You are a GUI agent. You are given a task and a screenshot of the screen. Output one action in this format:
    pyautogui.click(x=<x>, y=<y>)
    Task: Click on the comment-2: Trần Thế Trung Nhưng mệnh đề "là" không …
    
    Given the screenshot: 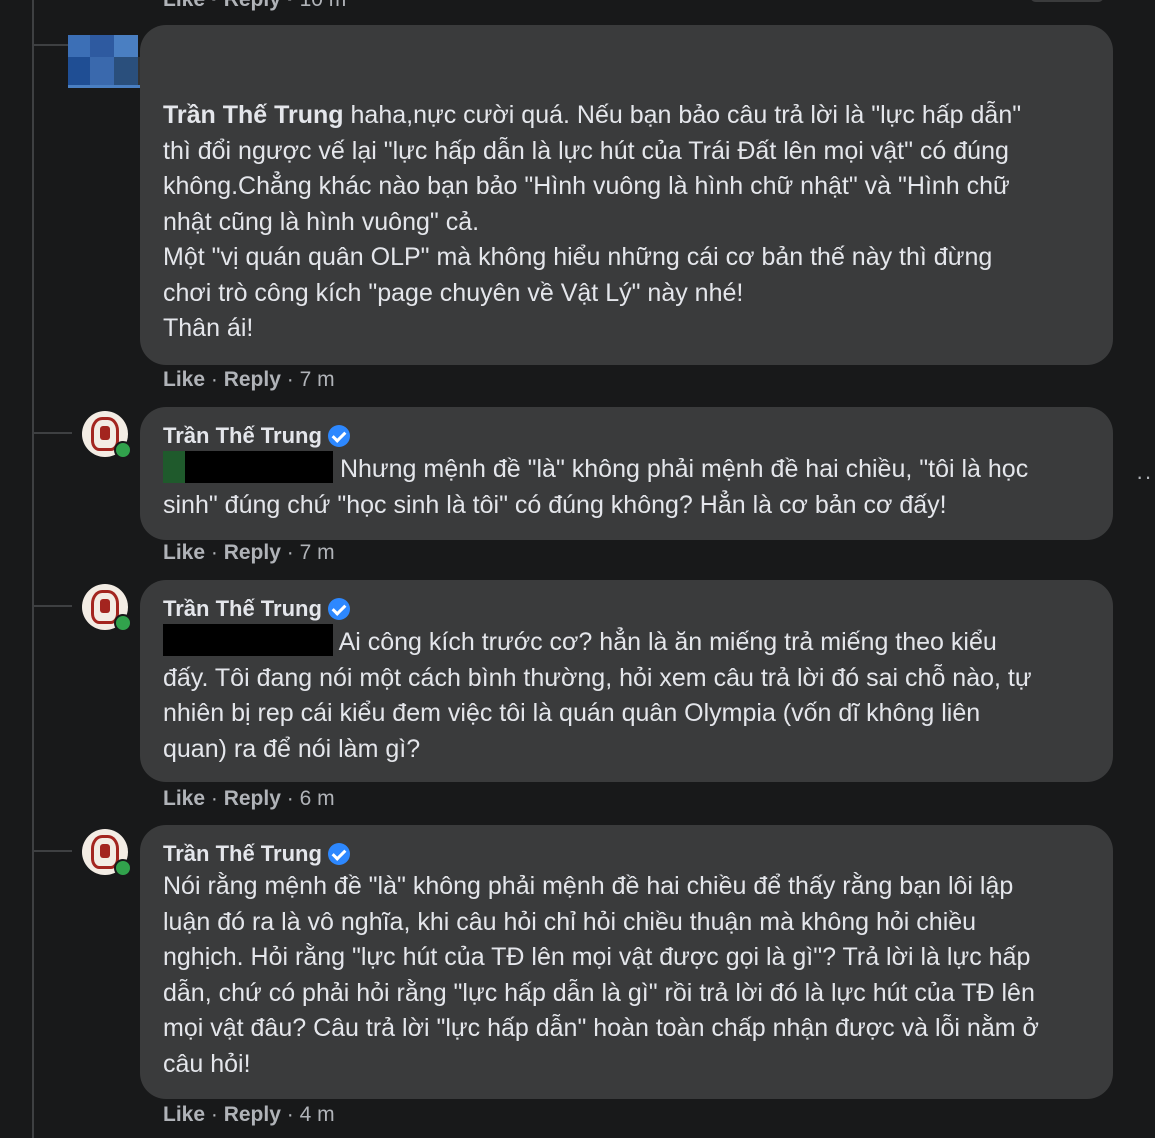 What is the action you would take?
    pyautogui.click(x=626, y=473)
    